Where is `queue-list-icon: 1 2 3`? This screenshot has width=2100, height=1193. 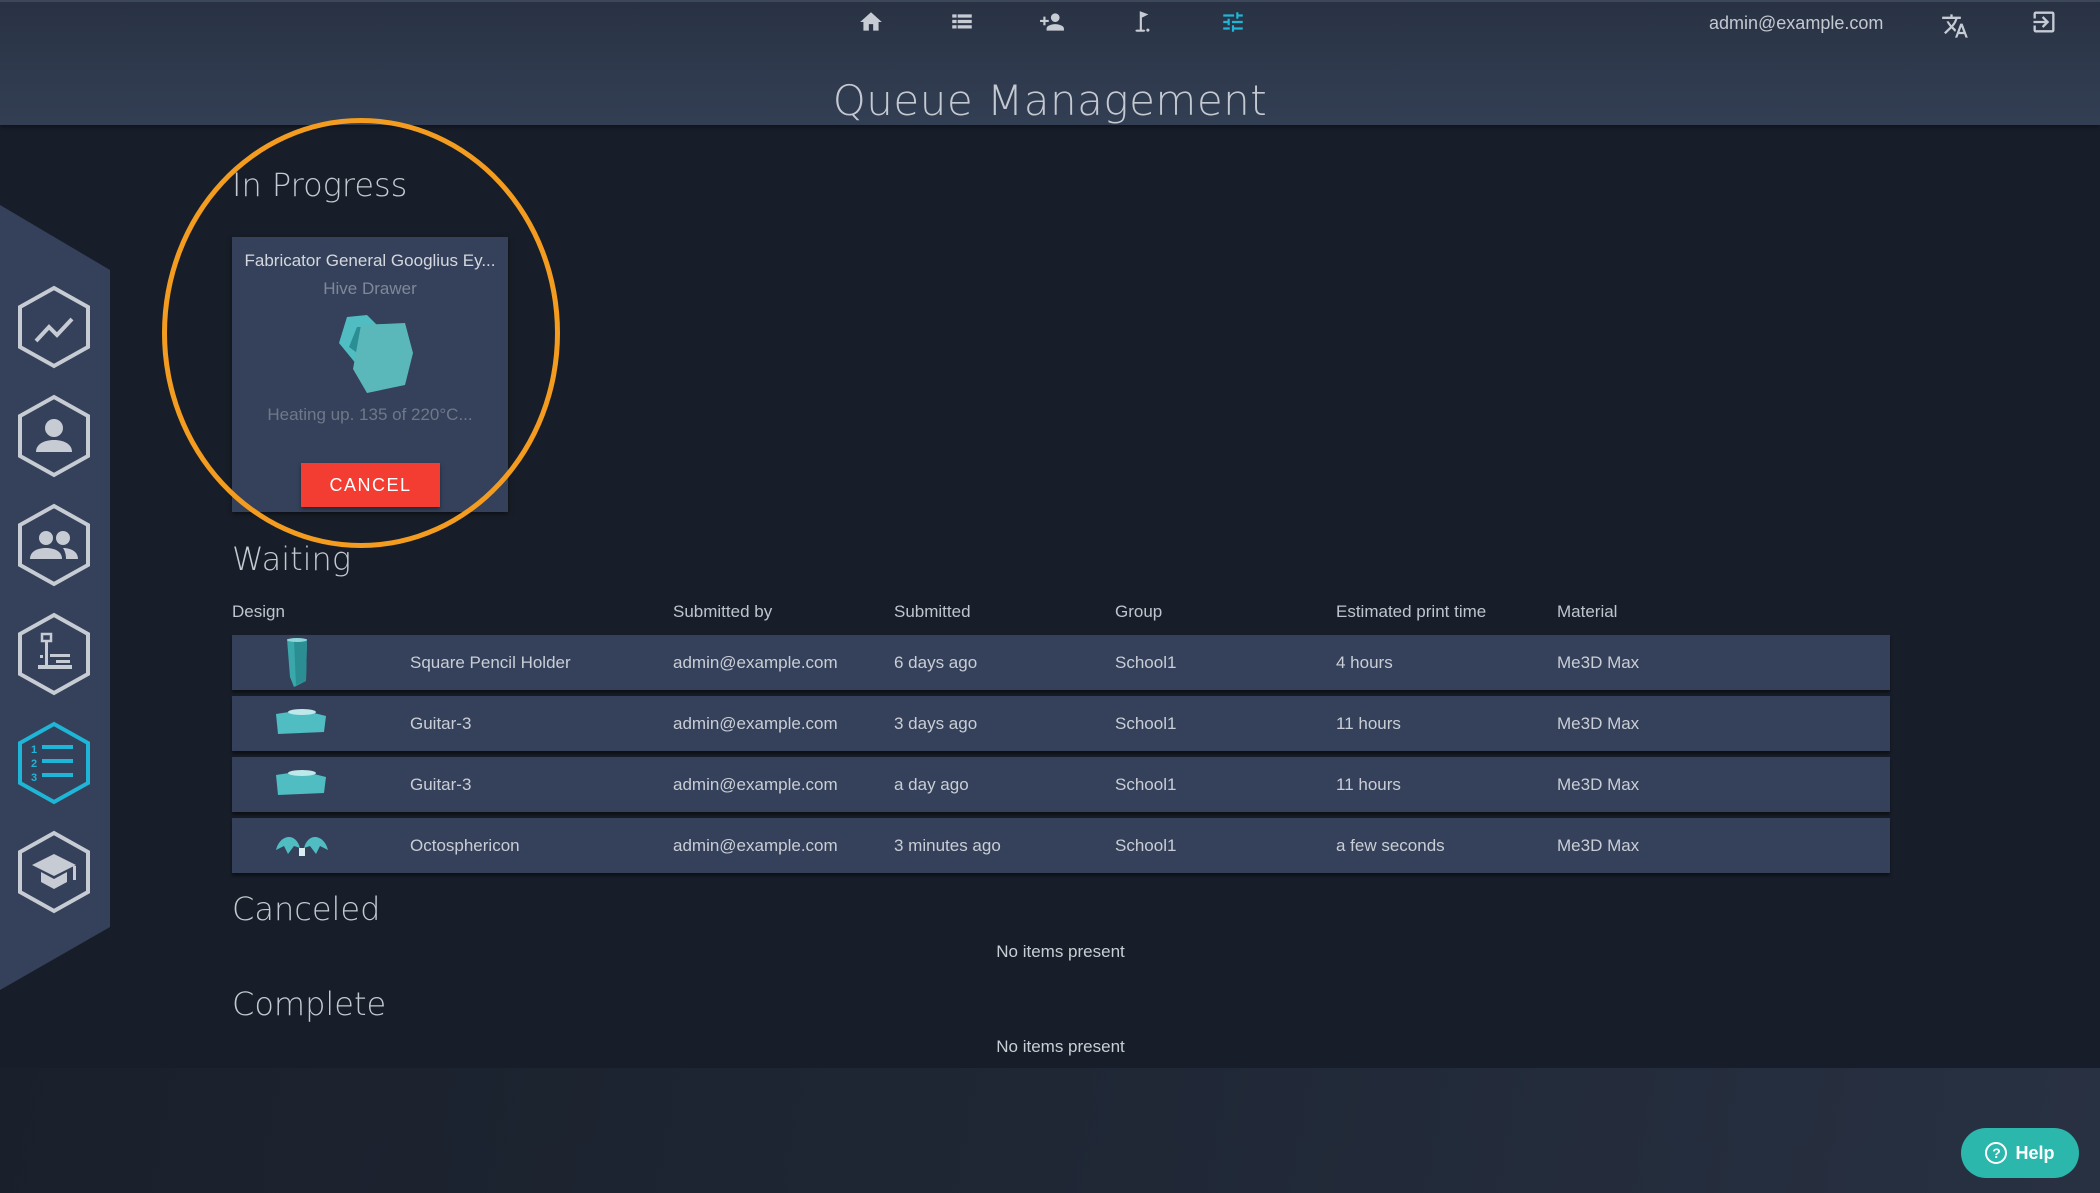
queue-list-icon: 1 2 3 is located at coordinates (54, 763).